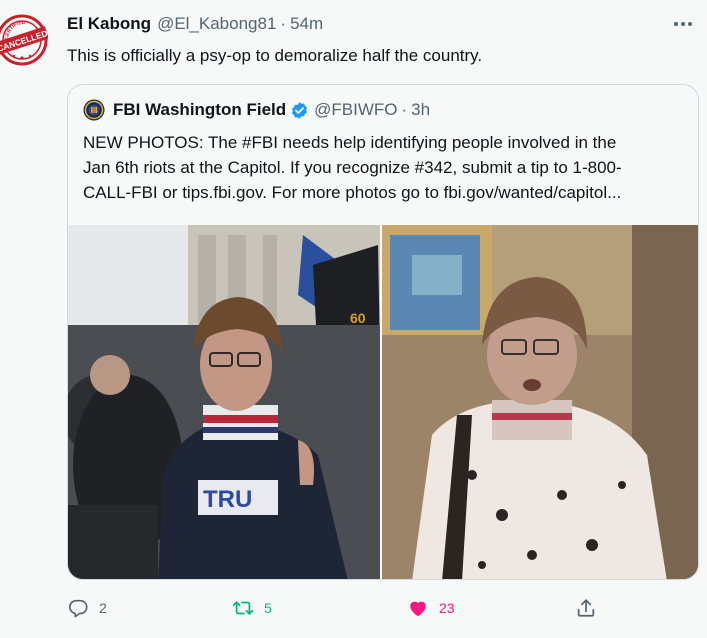 This screenshot has width=707, height=638. Describe the element at coordinates (94, 110) in the screenshot. I see `fbi-seal-icon` at that location.